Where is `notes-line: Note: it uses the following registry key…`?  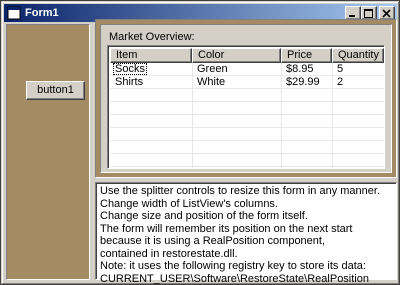 notes-line: Note: it uses the following registry key… is located at coordinates (233, 266).